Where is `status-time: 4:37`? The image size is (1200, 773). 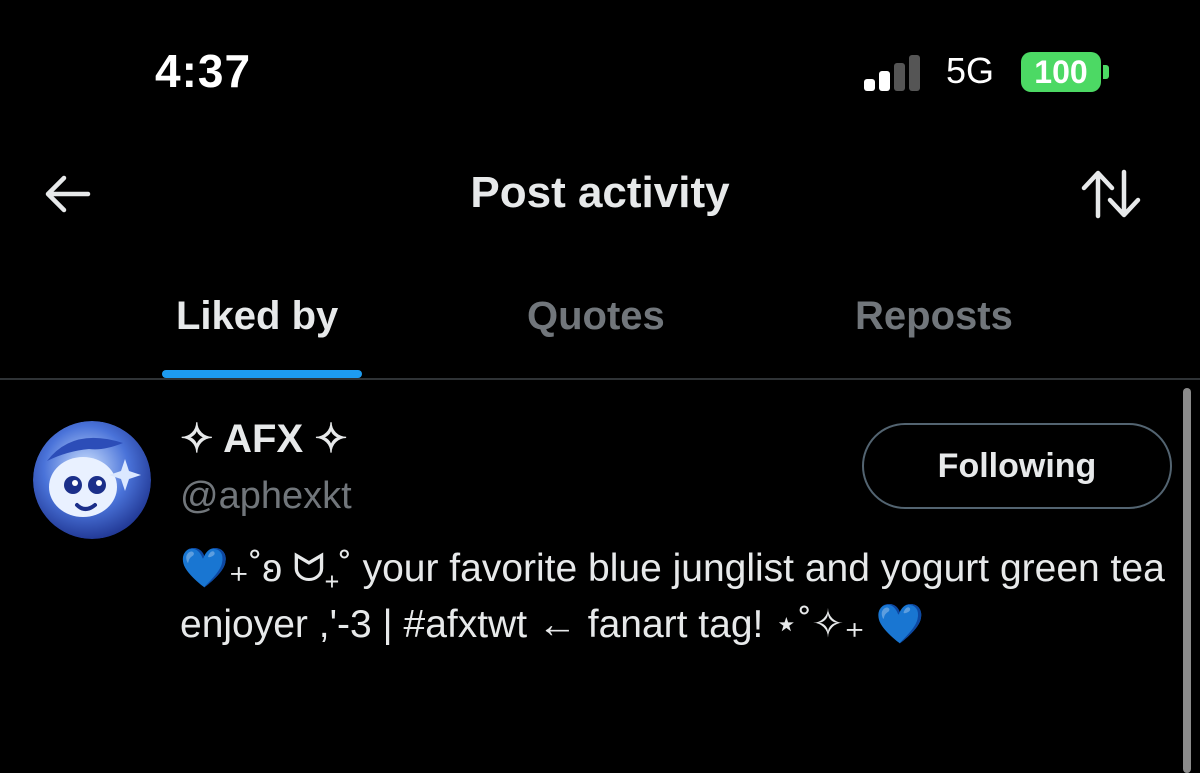 status-time: 4:37 is located at coordinates (203, 71).